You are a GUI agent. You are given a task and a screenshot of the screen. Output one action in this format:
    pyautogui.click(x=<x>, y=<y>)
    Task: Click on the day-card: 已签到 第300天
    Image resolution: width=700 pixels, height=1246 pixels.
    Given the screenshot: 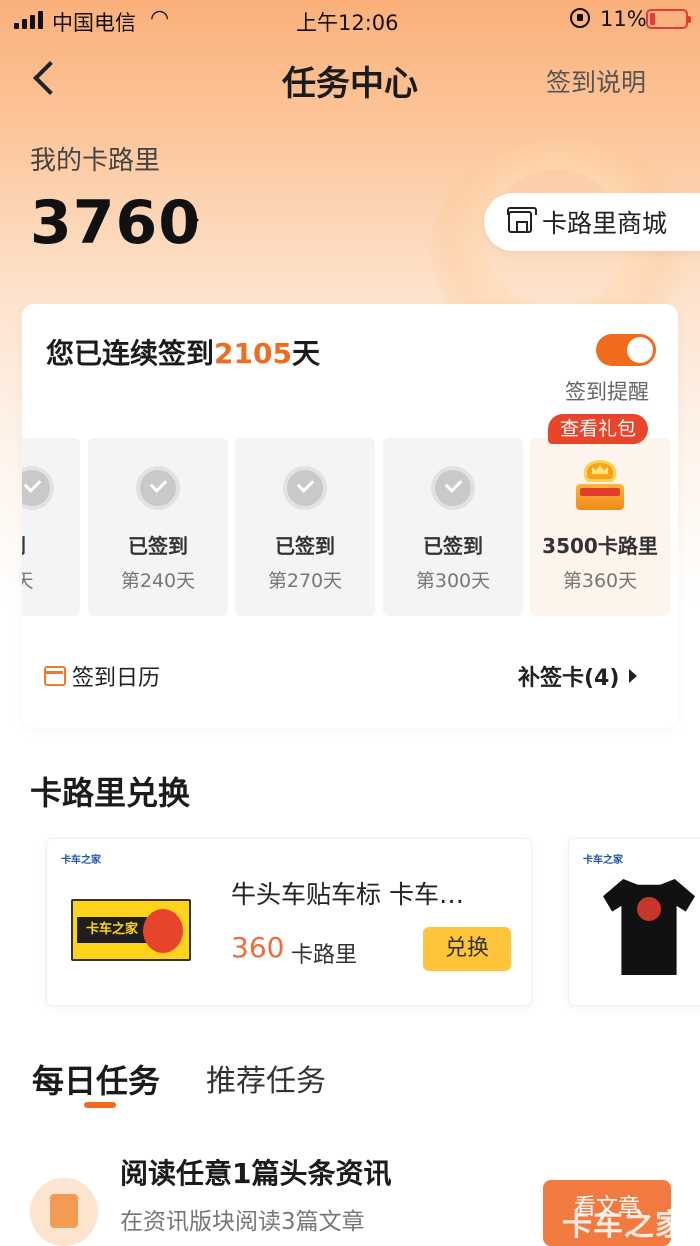 What is the action you would take?
    pyautogui.click(x=453, y=527)
    